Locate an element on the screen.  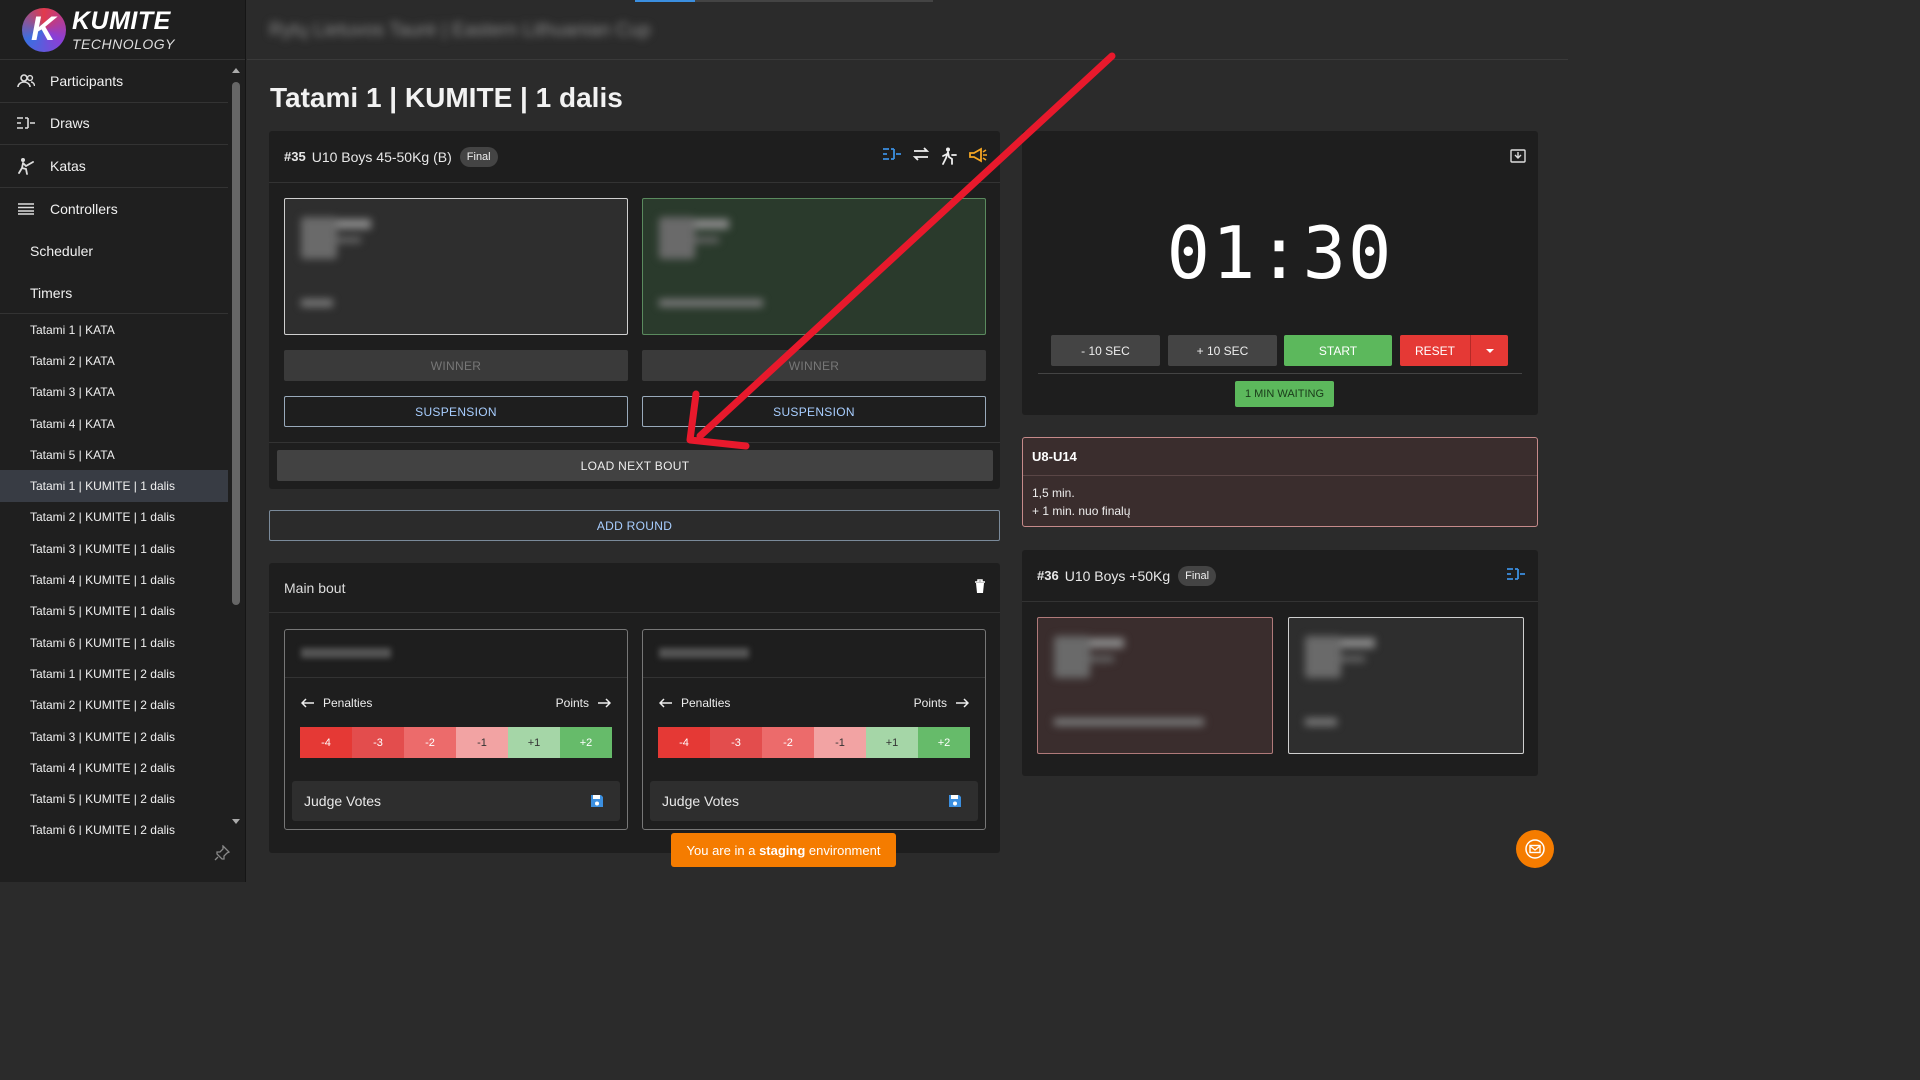
sidebar-item-scheduler: Scheduler is located at coordinates (114, 251).